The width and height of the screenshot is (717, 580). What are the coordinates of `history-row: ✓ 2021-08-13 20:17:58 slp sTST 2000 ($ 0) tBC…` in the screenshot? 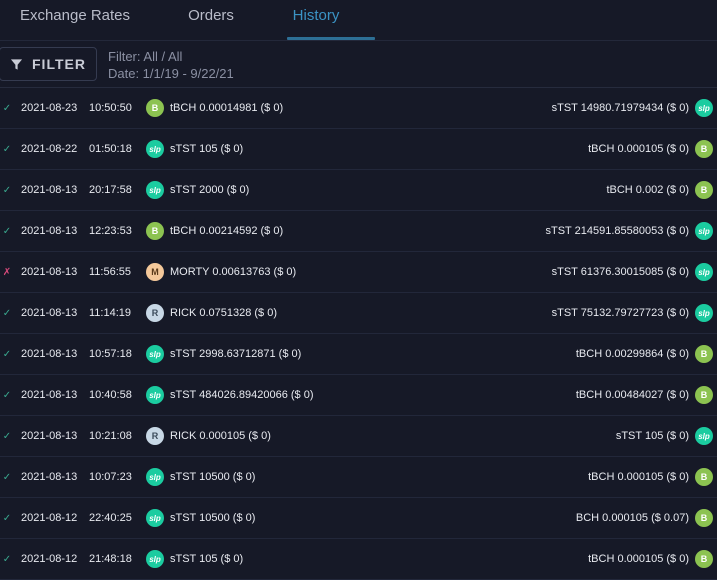 It's located at (358, 190).